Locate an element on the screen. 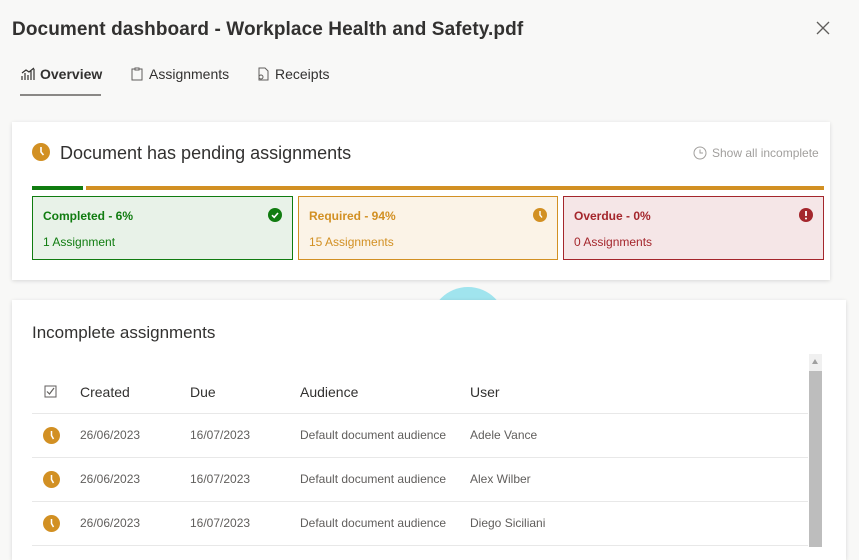 Image resolution: width=859 pixels, height=560 pixels. progress-completed is located at coordinates (57, 188).